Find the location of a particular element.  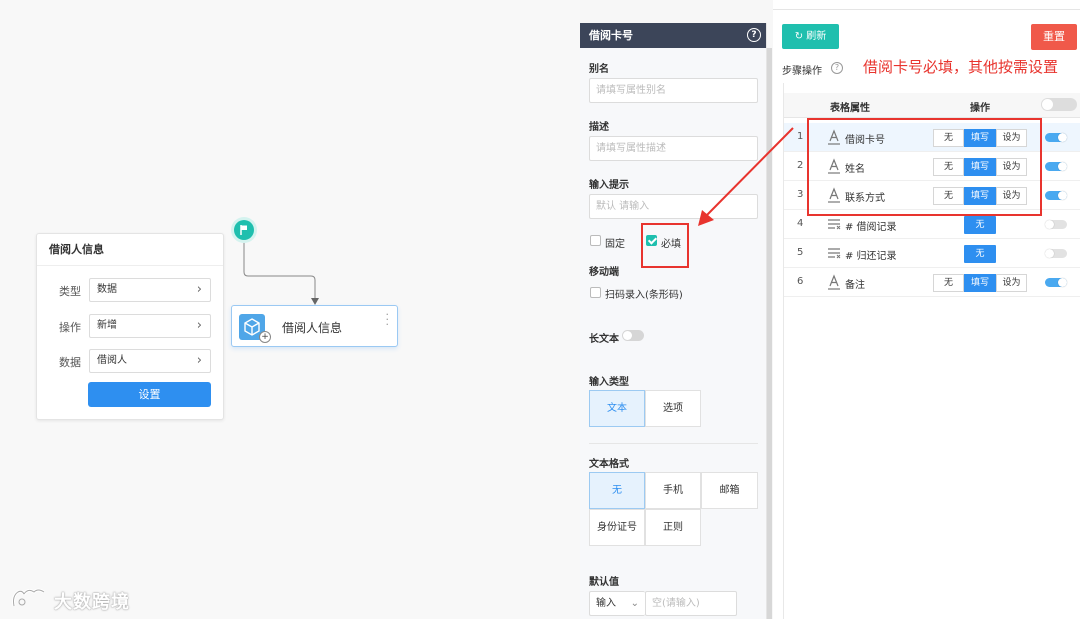

longtext-toggle is located at coordinates (633, 335).